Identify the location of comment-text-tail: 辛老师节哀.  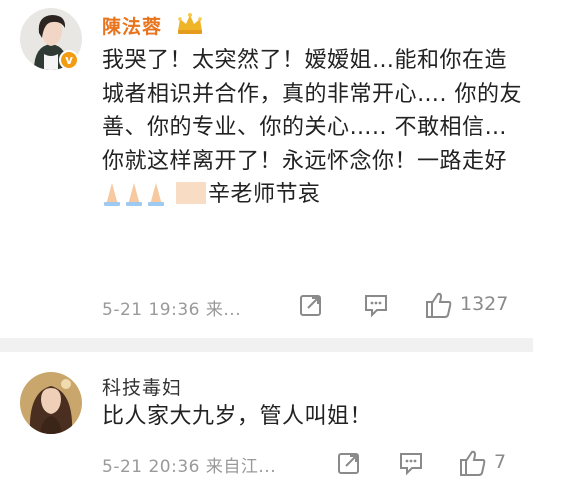
(264, 194).